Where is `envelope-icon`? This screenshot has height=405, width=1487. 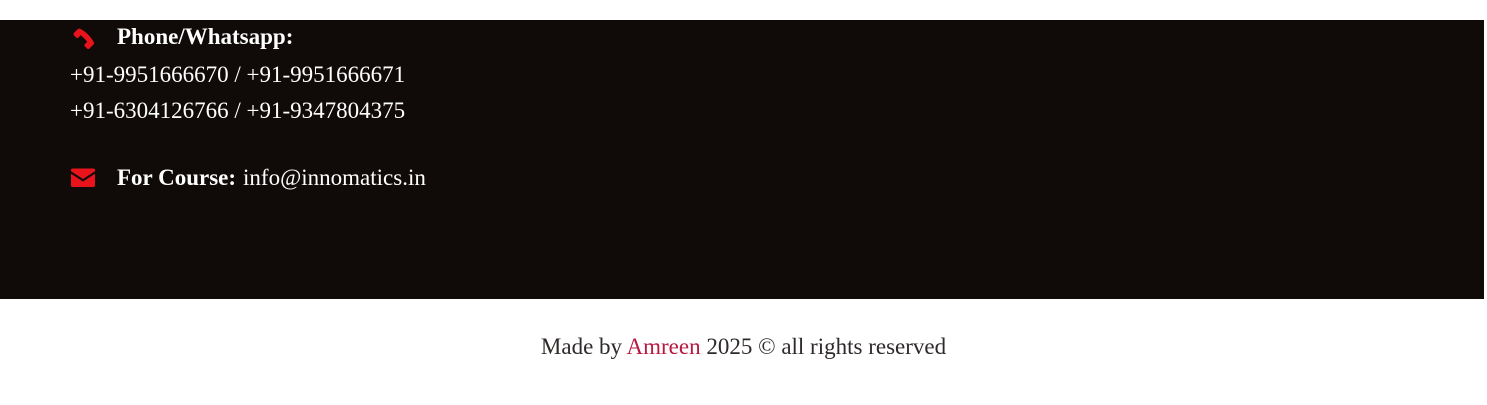
envelope-icon is located at coordinates (83, 178).